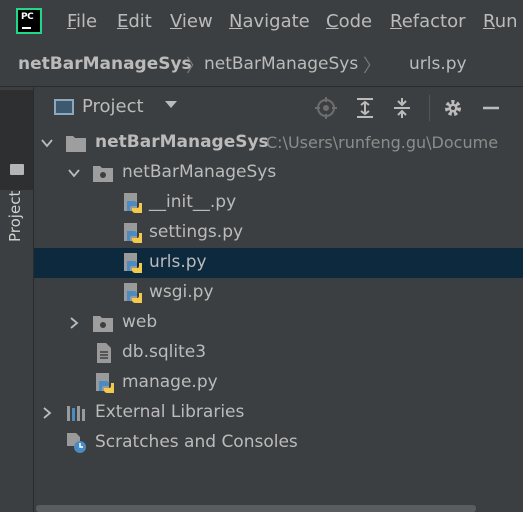  What do you see at coordinates (429, 108) in the screenshot?
I see `toolbar-divider` at bounding box center [429, 108].